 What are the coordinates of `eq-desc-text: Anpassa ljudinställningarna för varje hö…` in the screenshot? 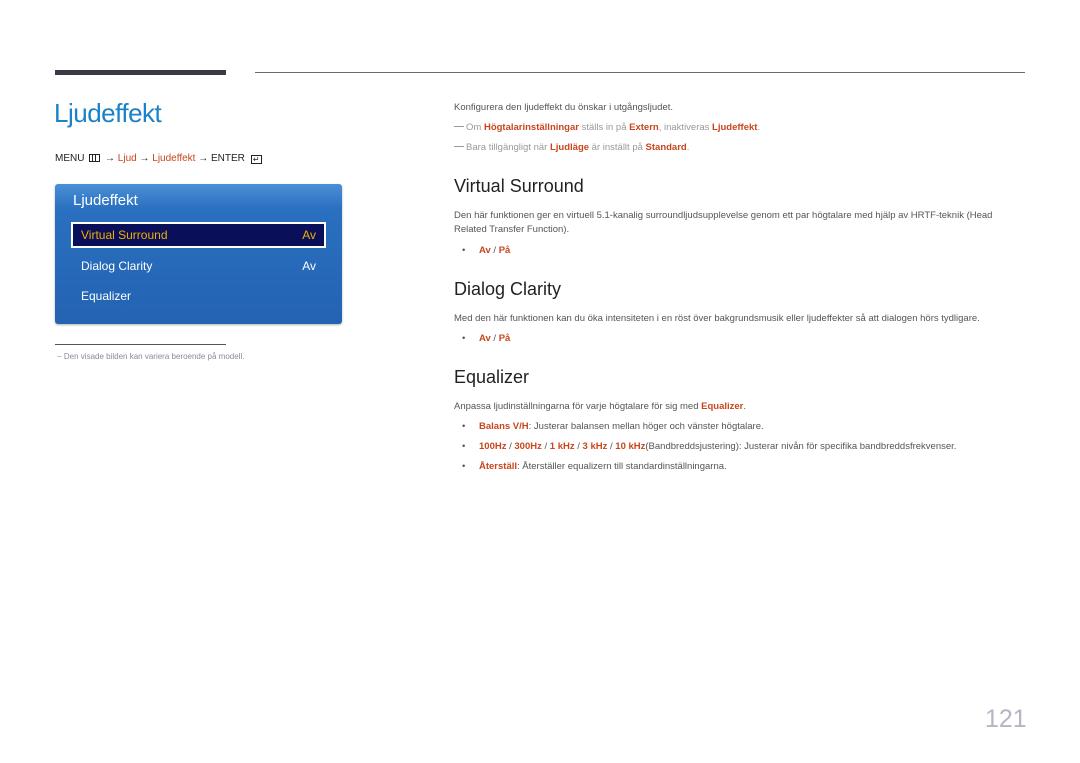 It's located at (578, 406).